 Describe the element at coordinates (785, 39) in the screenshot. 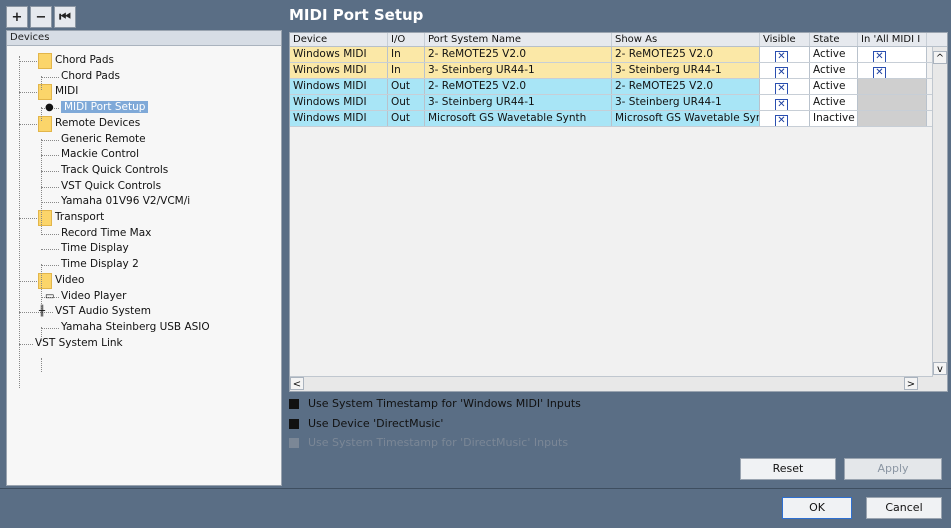

I see `column-visible: Visible` at that location.